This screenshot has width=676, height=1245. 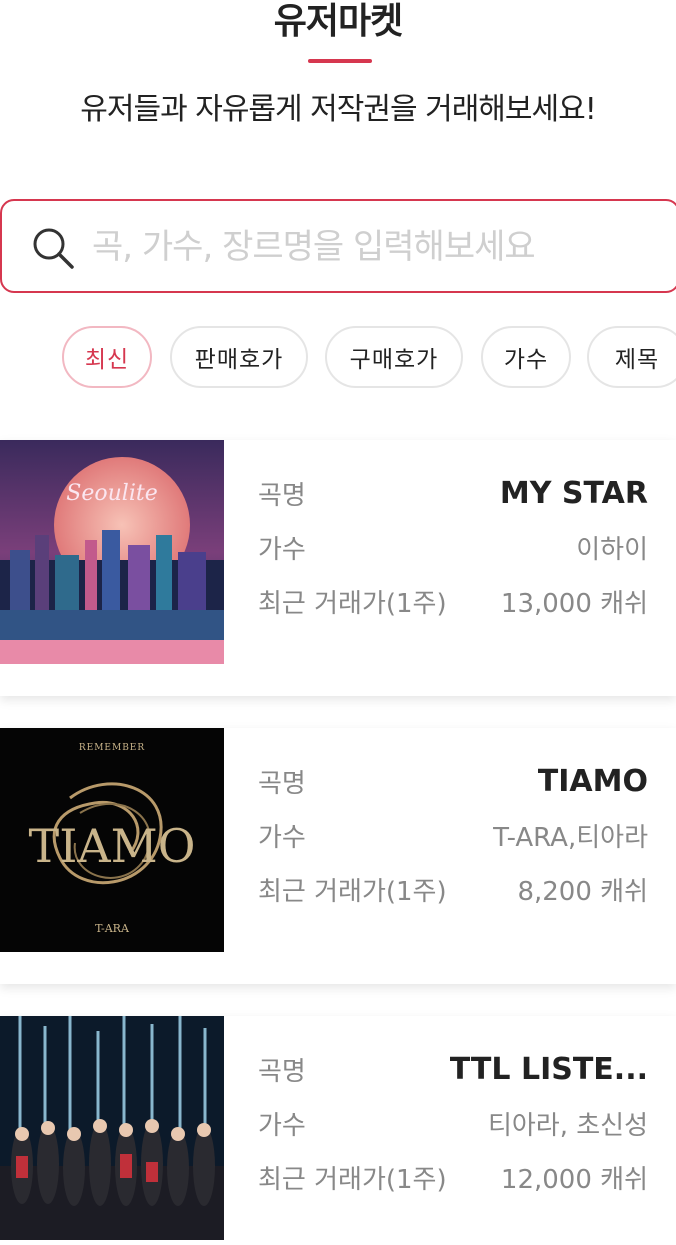 What do you see at coordinates (372, 247) in the screenshot?
I see `search-input` at bounding box center [372, 247].